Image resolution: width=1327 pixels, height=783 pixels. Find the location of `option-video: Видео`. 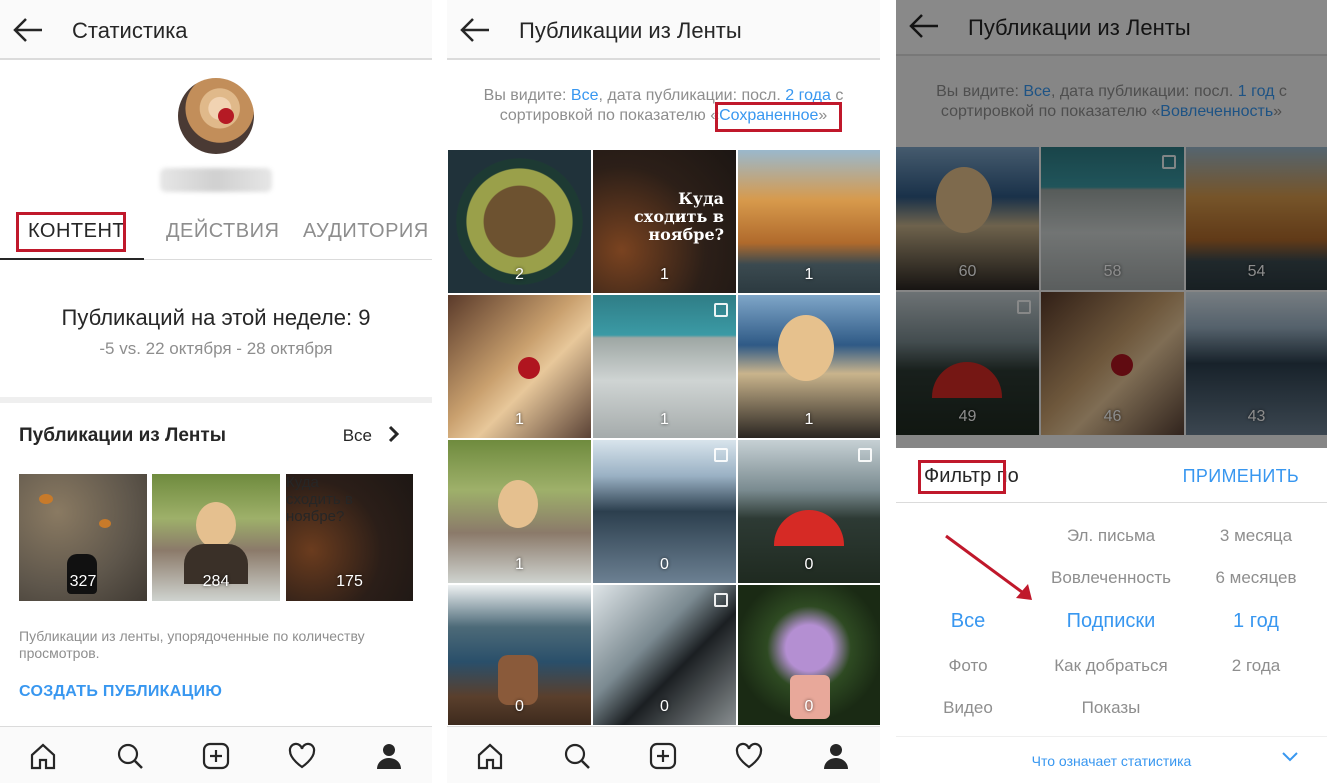

option-video: Видео is located at coordinates (968, 708).